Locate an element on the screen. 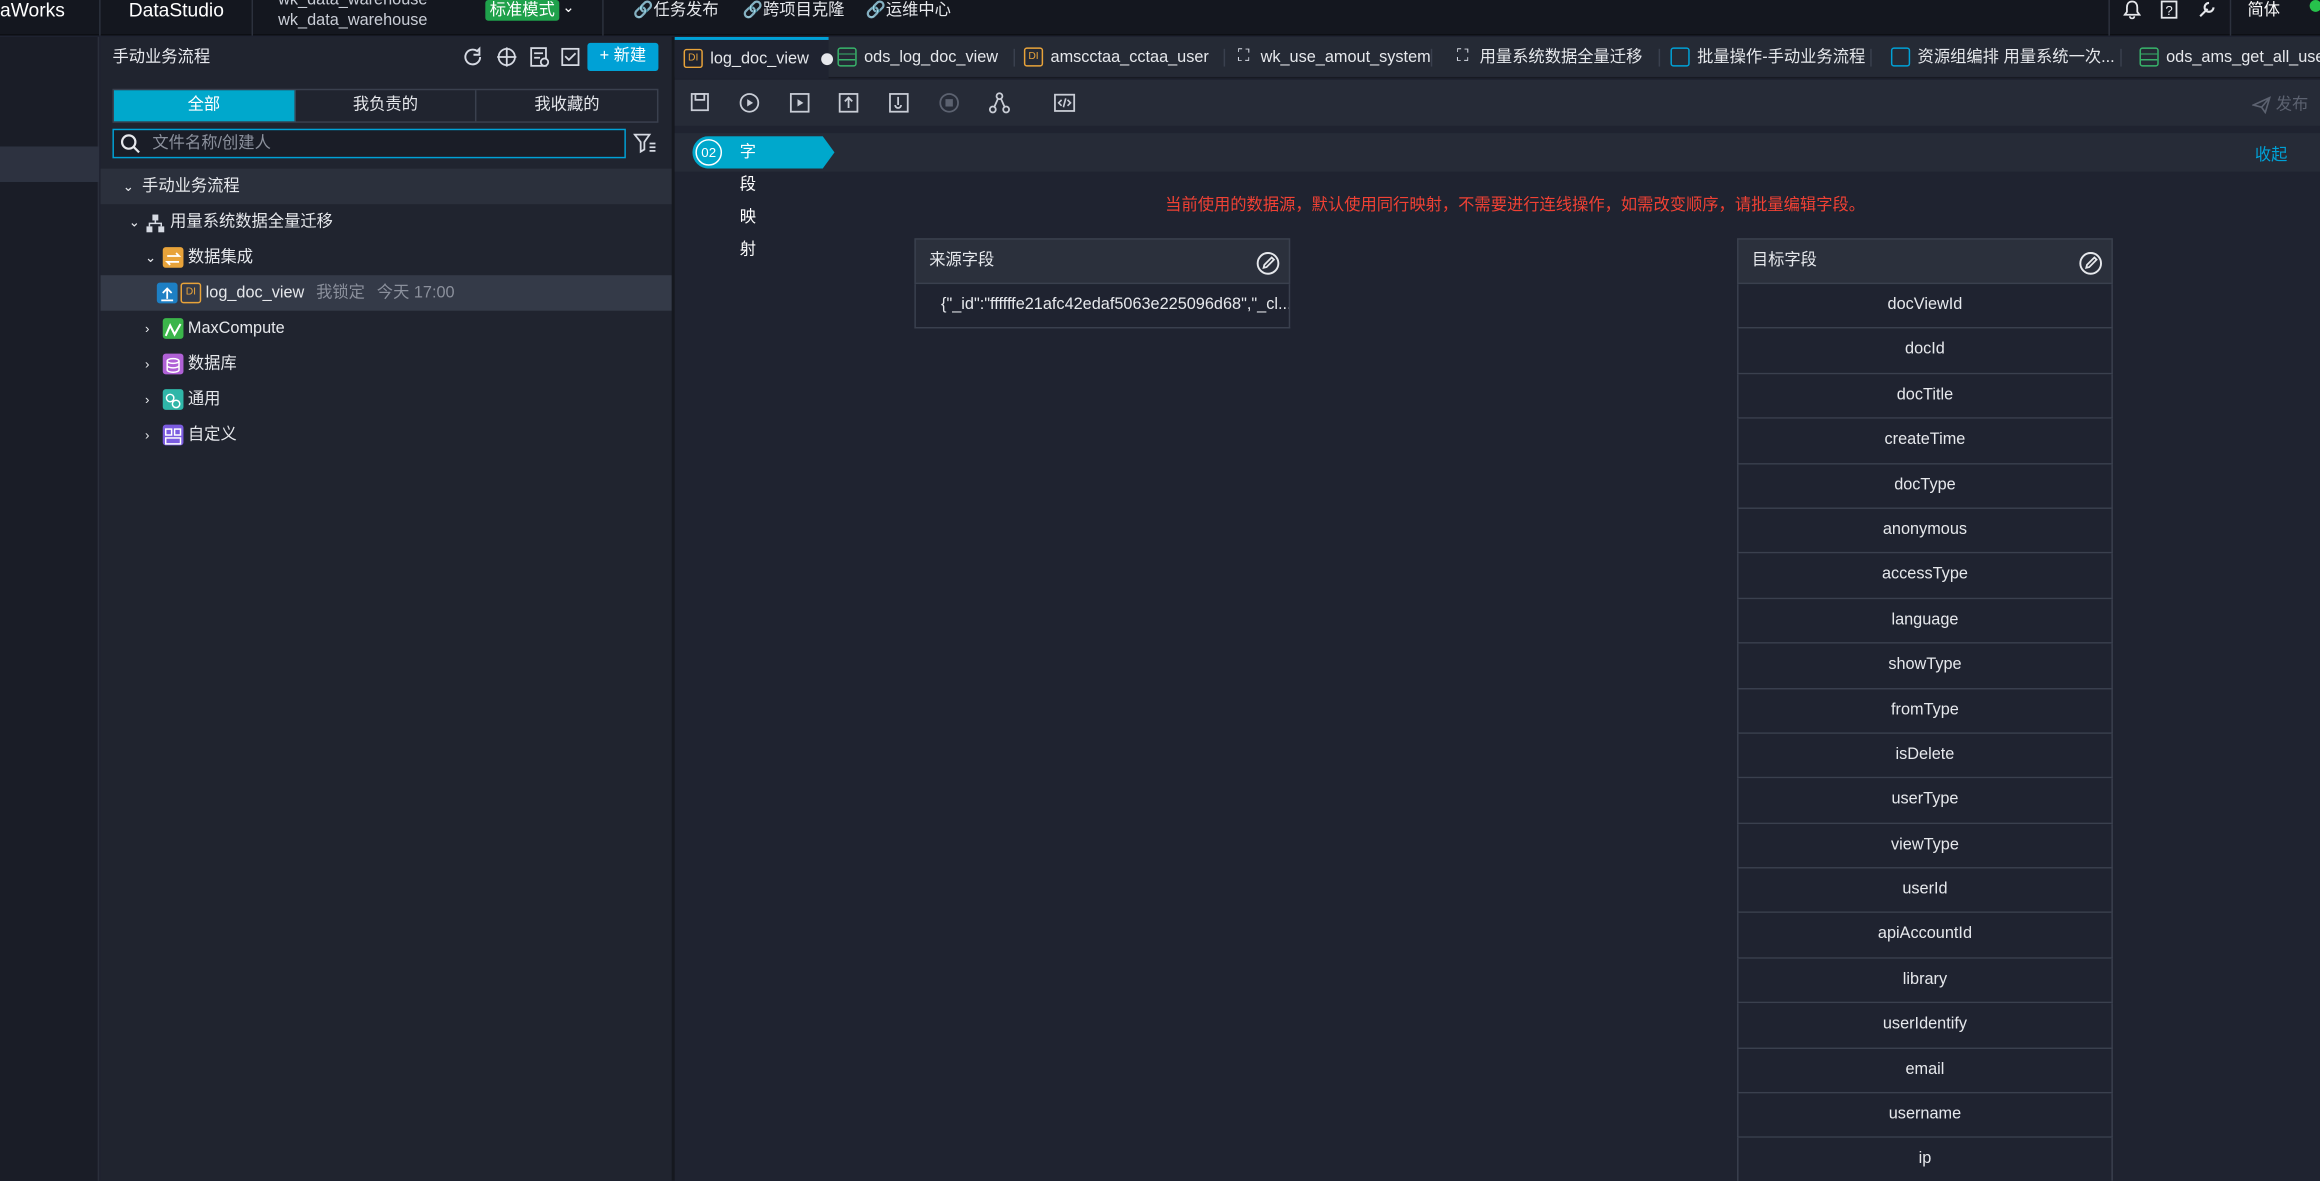  nav-ops-center: 🔗运维中心 is located at coordinates (908, 10).